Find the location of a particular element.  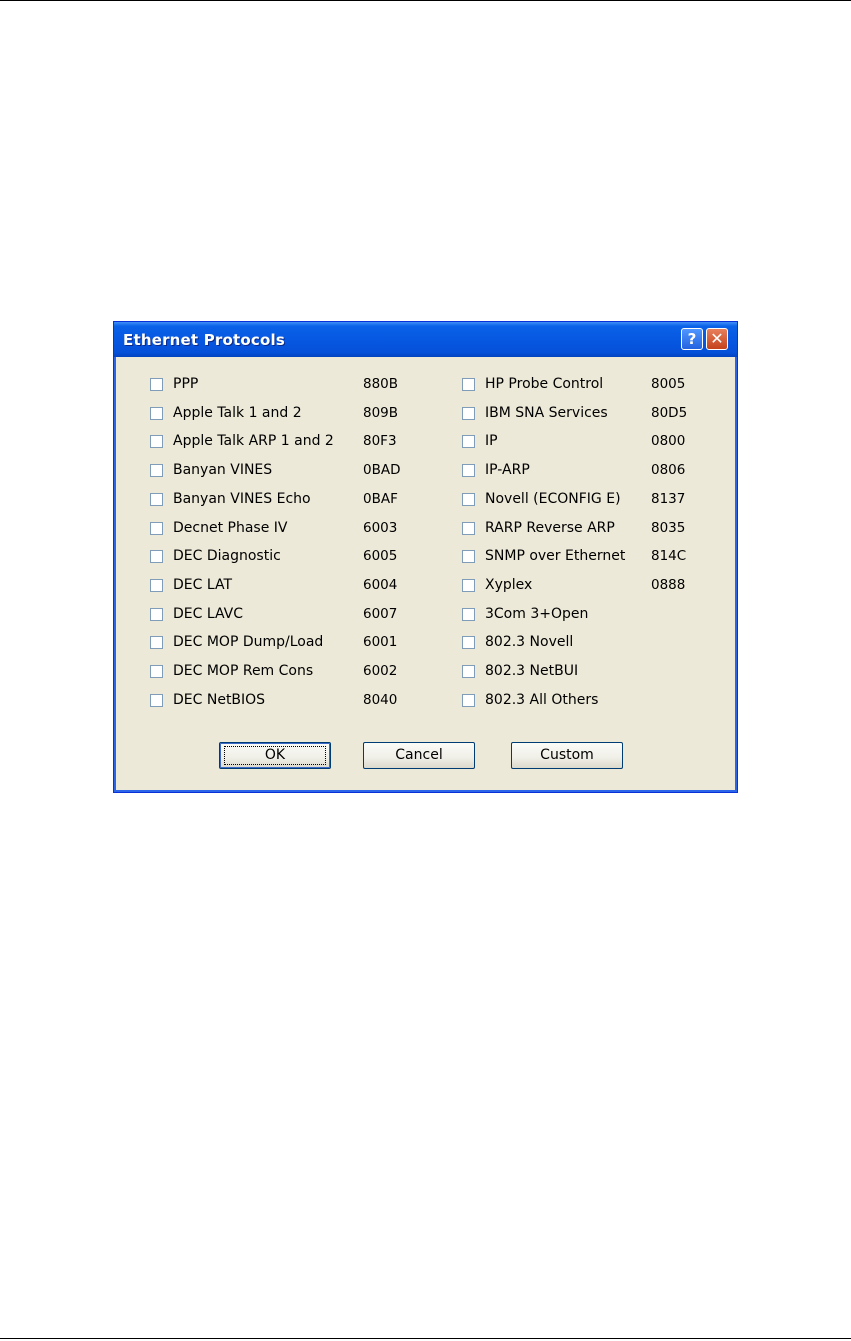

cancel-button-label: Cancel is located at coordinates (419, 755).